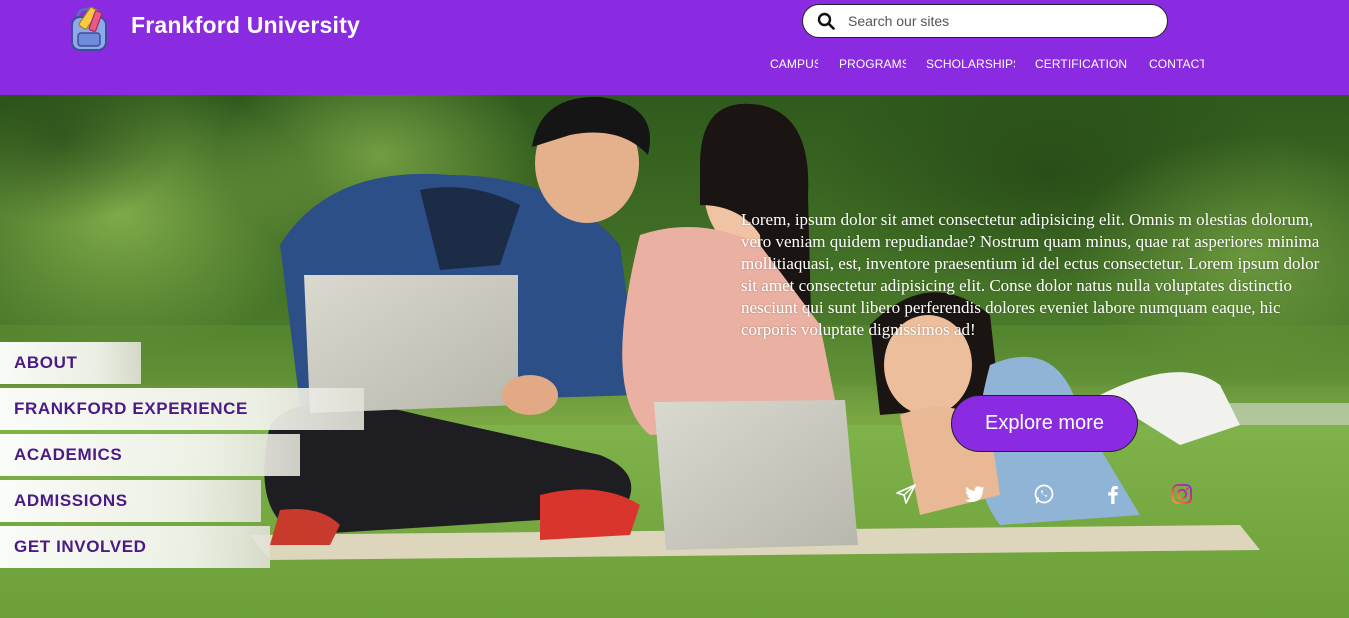  What do you see at coordinates (150, 455) in the screenshot?
I see `side-menu-academics: ACADEMICS` at bounding box center [150, 455].